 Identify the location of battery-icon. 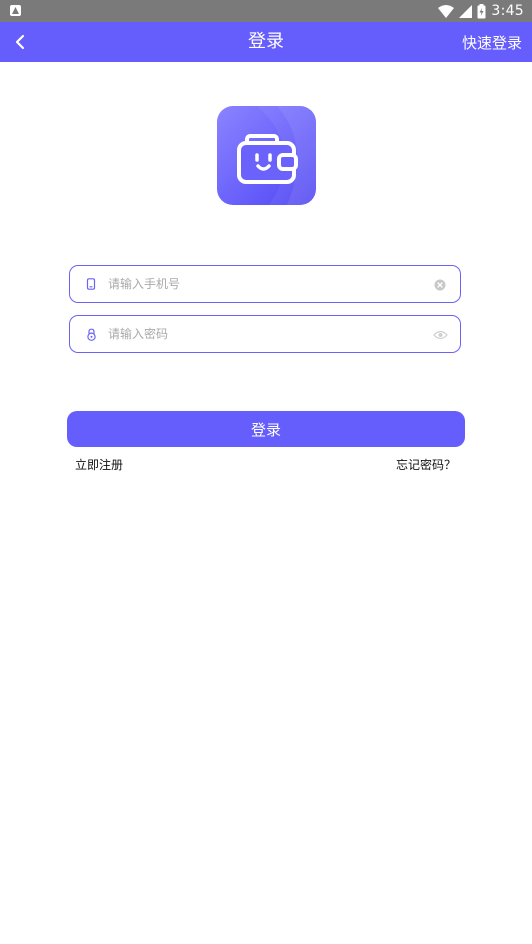
(481, 10).